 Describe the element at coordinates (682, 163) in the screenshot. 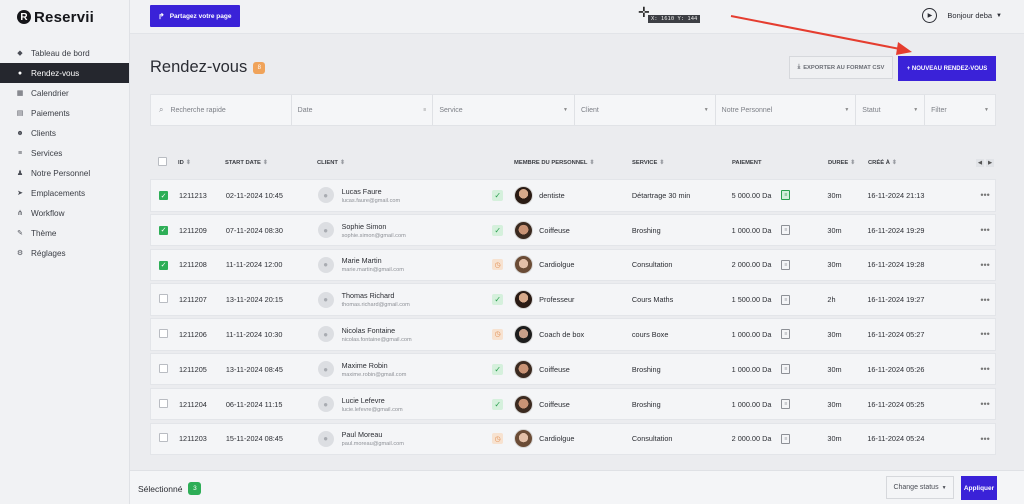

I see `header-service: SERVICE ⬍` at that location.